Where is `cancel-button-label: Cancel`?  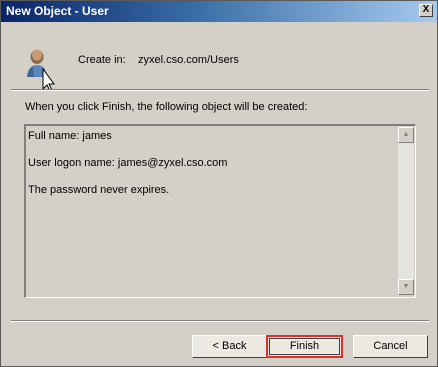 cancel-button-label: Cancel is located at coordinates (390, 346).